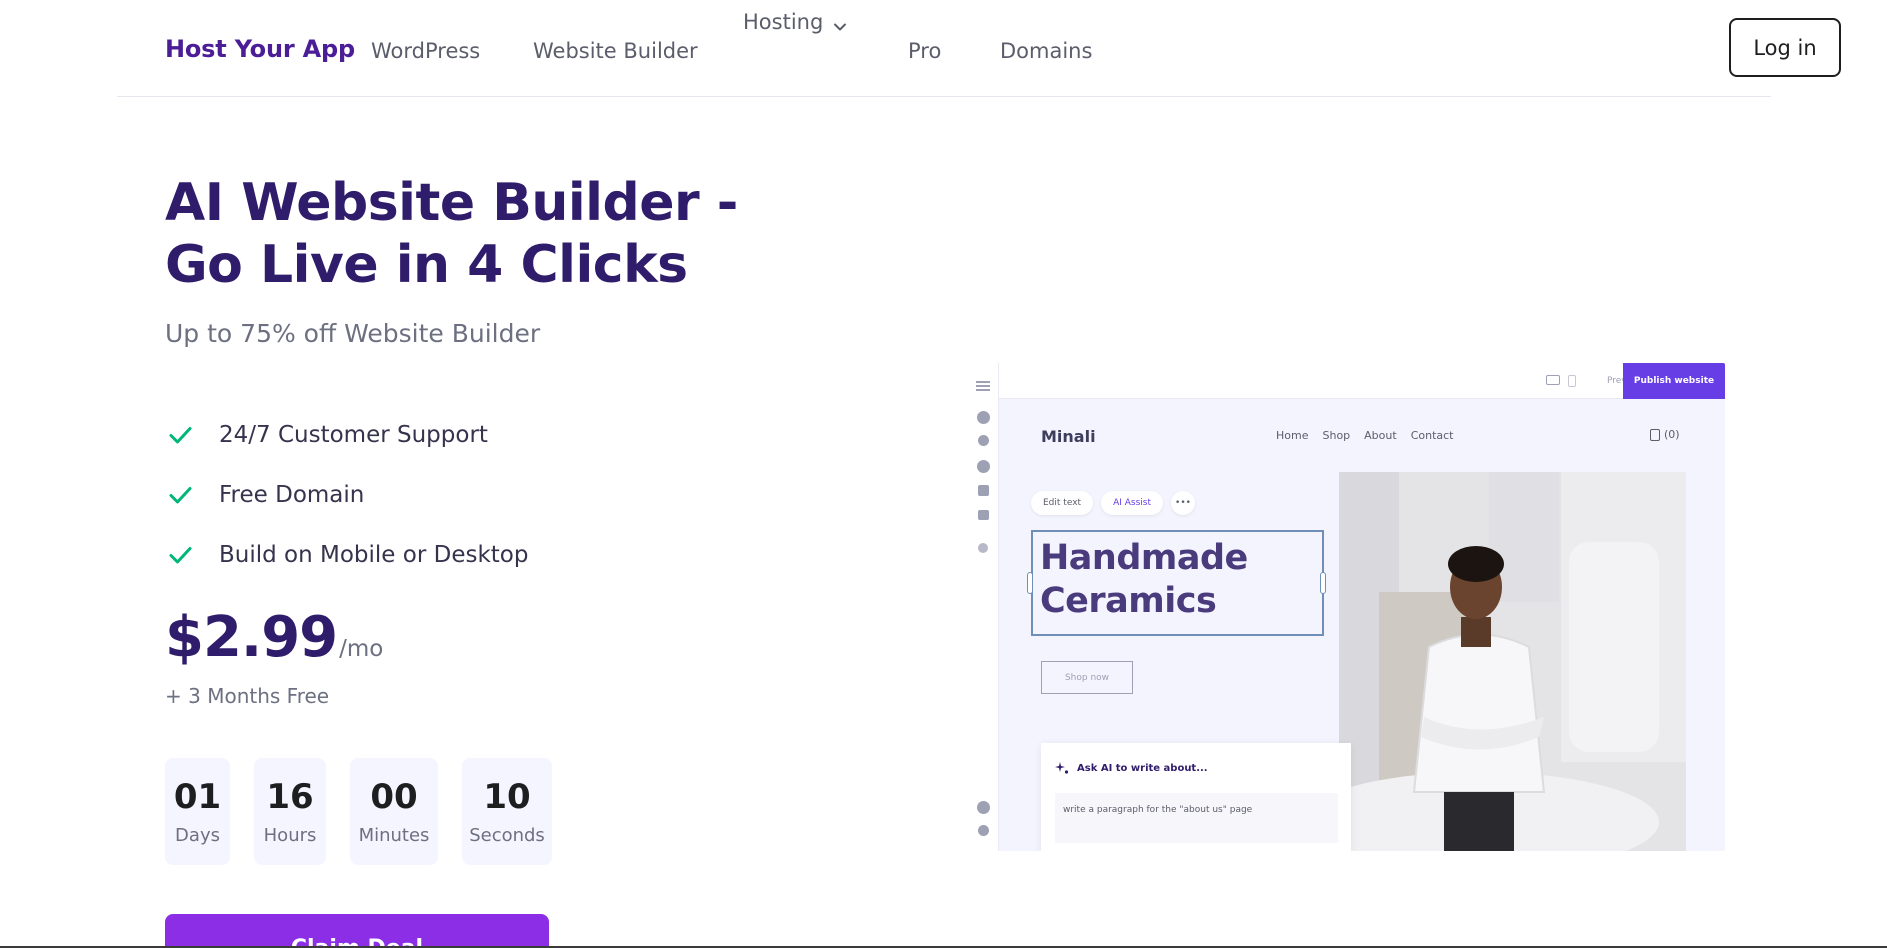 This screenshot has height=948, width=1887. I want to click on mock-site-nav: Home Shop About Contact, so click(1364, 435).